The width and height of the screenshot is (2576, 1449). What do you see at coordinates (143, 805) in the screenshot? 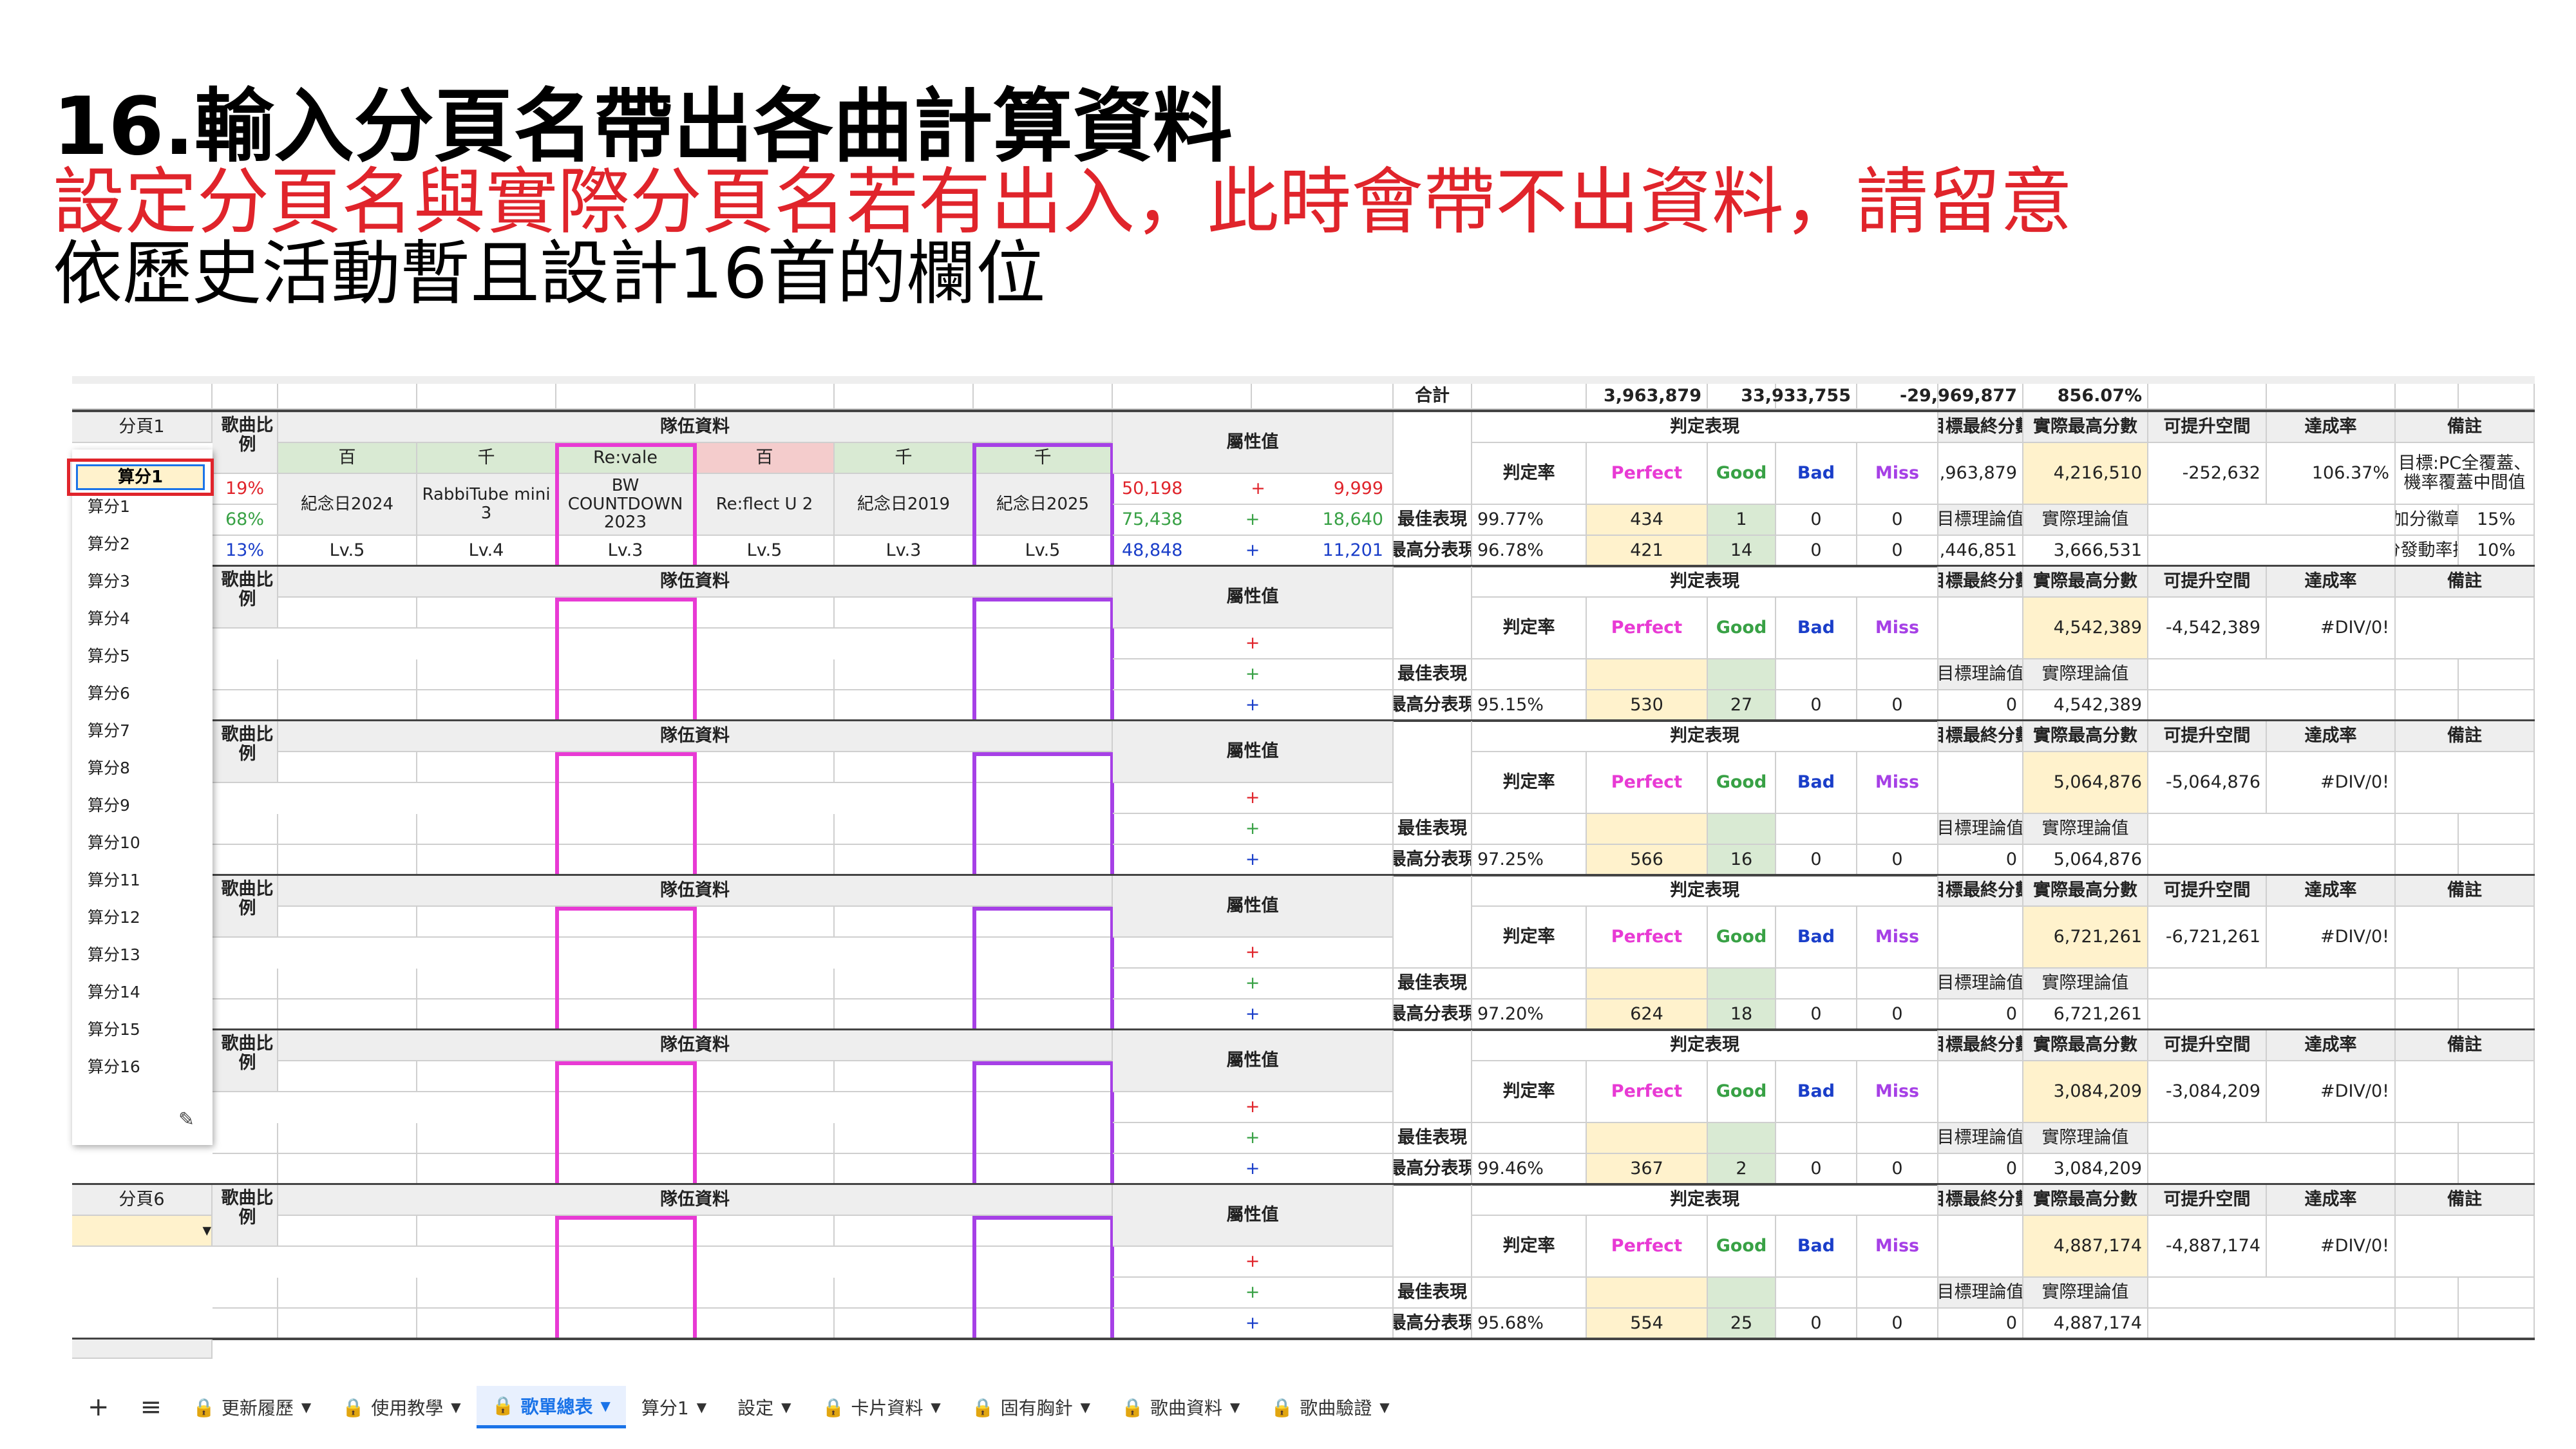
I see `dropdown-item: 算分9` at bounding box center [143, 805].